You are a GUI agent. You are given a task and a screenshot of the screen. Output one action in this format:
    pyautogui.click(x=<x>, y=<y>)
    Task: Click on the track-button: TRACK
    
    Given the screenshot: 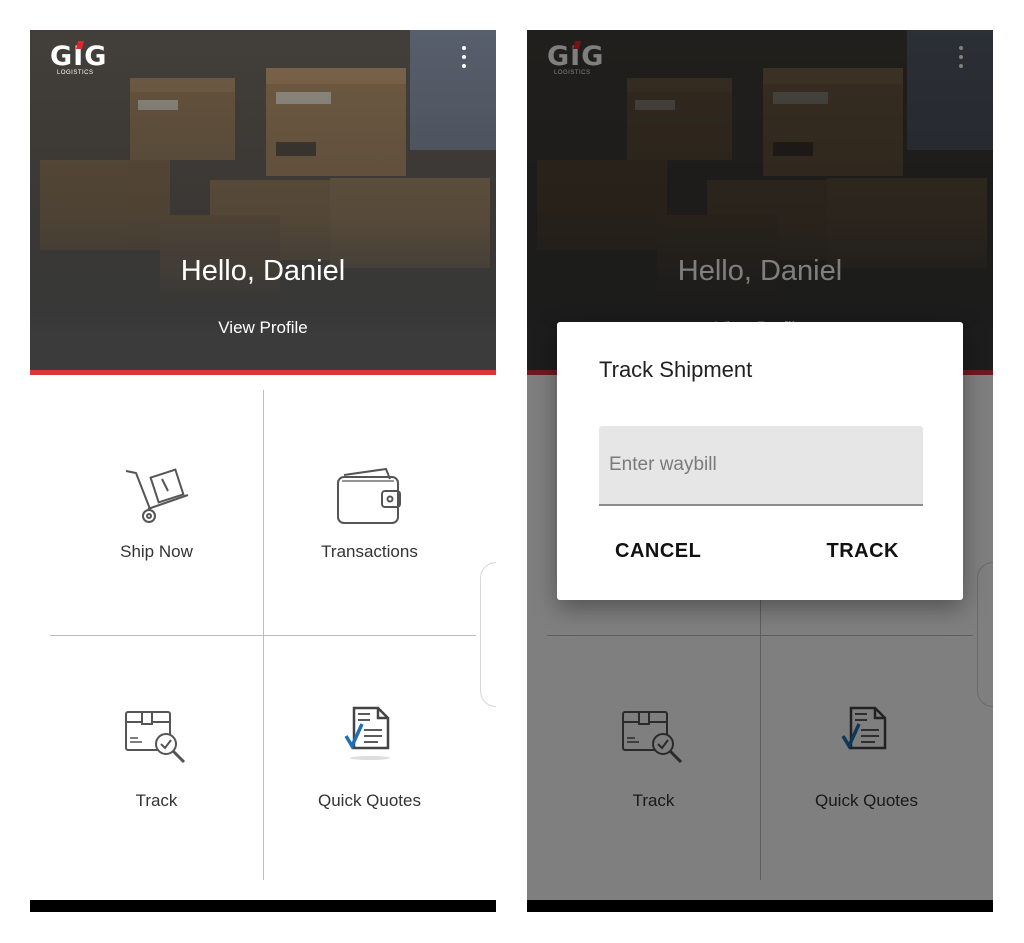 What is the action you would take?
    pyautogui.click(x=863, y=551)
    